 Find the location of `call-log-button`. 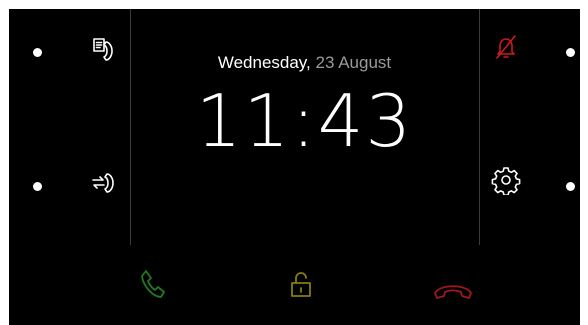

call-log-button is located at coordinates (103, 50).